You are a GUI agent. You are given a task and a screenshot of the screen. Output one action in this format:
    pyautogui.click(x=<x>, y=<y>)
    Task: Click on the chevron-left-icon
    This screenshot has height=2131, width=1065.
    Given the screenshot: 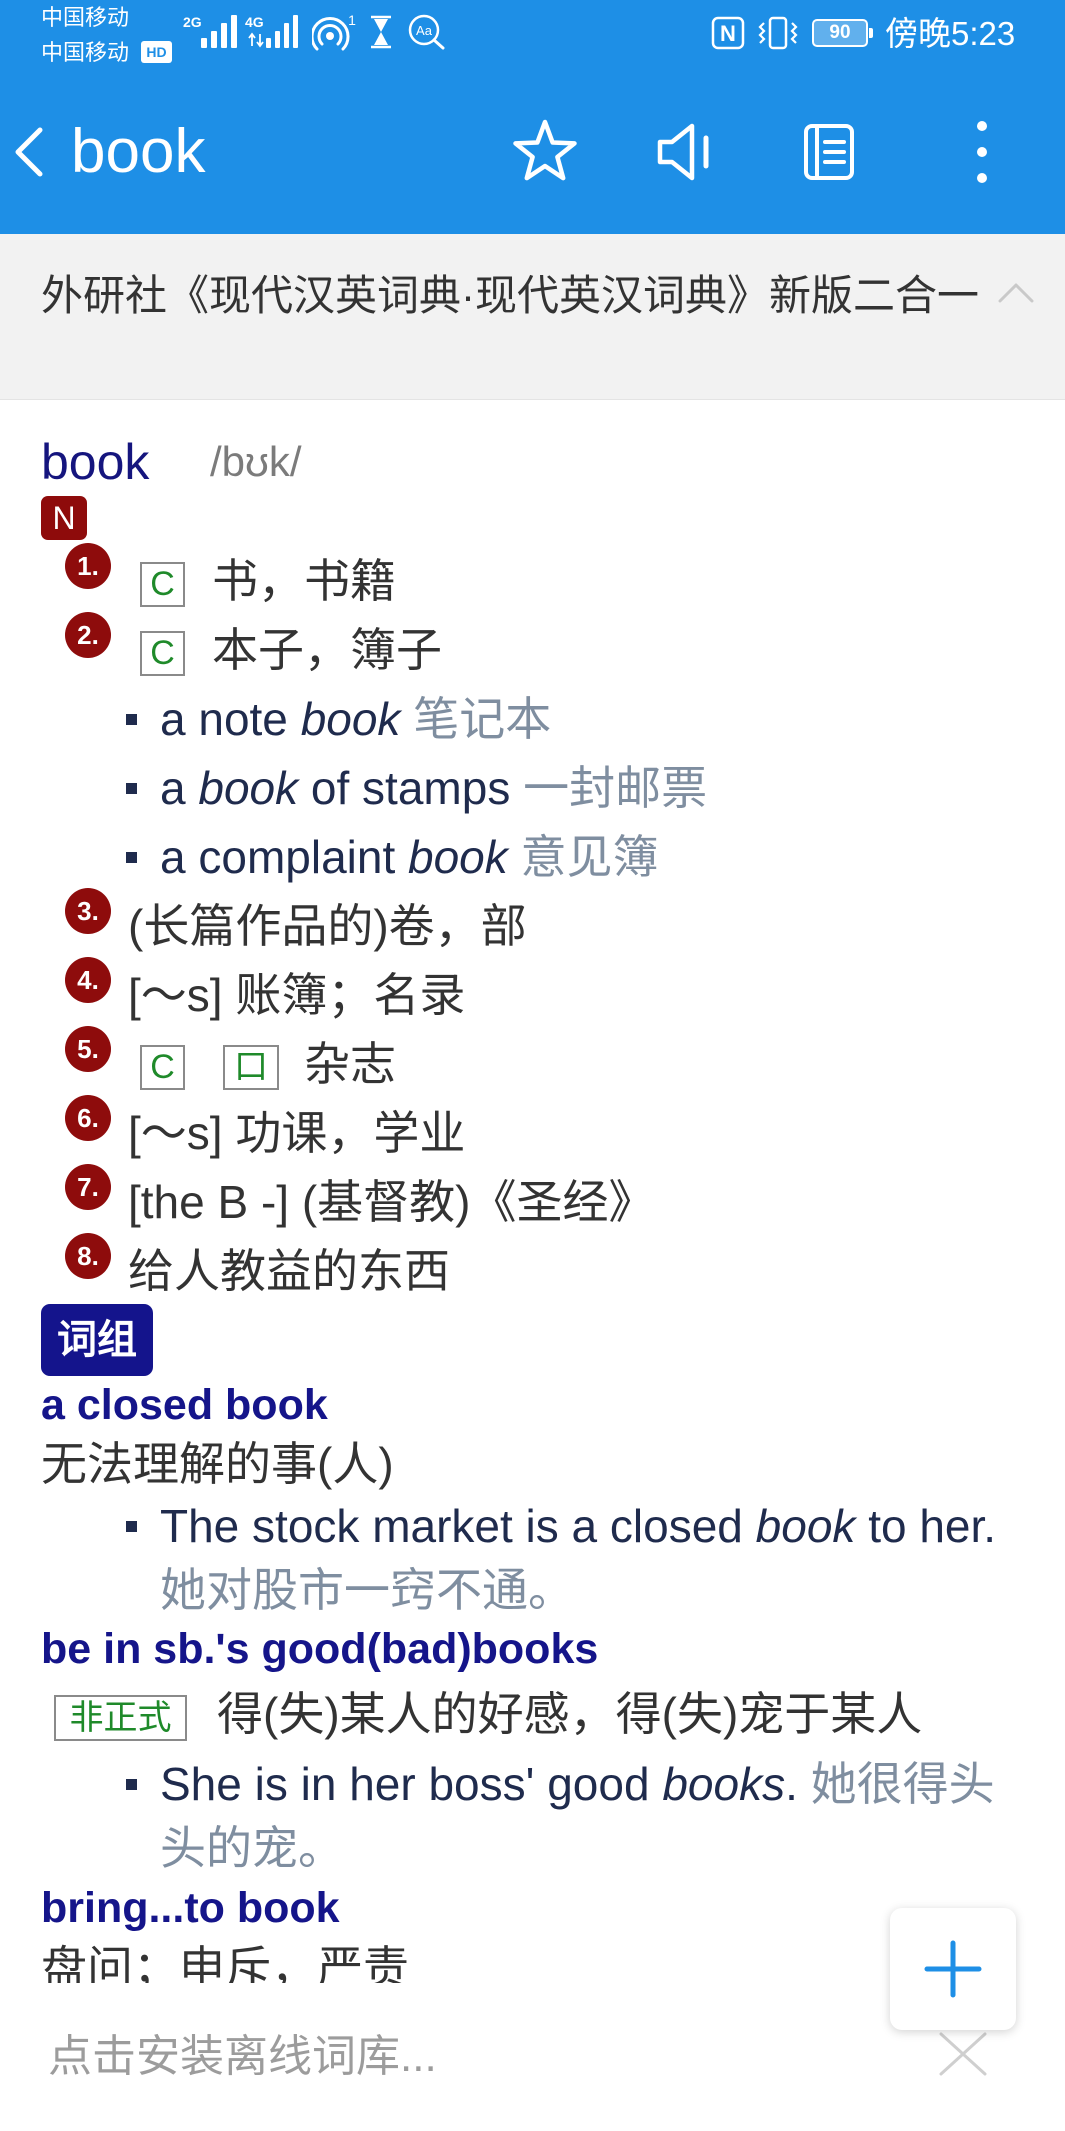 What is the action you would take?
    pyautogui.click(x=30, y=152)
    